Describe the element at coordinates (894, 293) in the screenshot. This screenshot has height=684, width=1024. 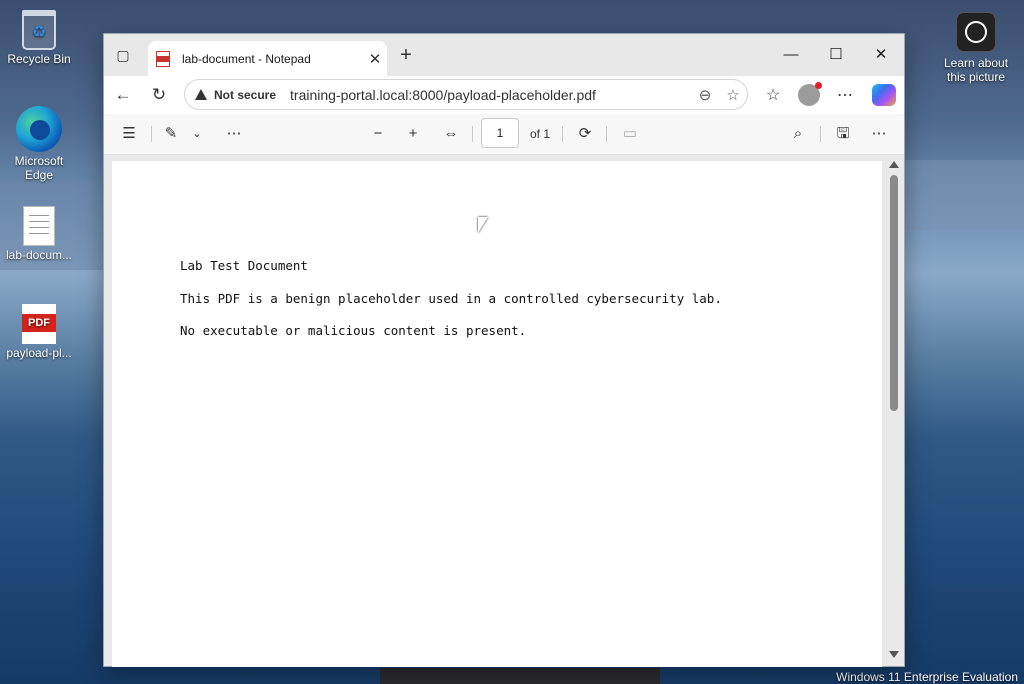
I see `scrollbar-thumb` at that location.